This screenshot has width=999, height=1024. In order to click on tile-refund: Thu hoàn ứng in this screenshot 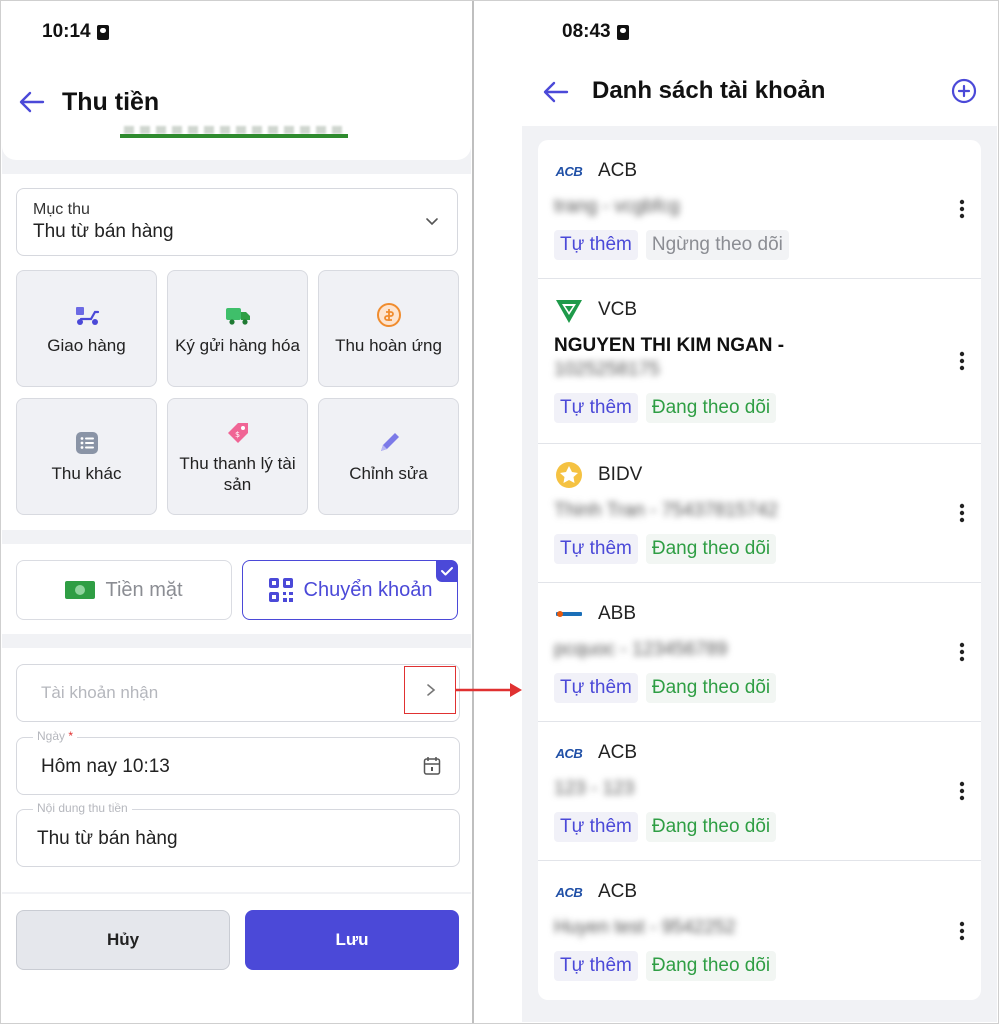, I will do `click(388, 328)`.